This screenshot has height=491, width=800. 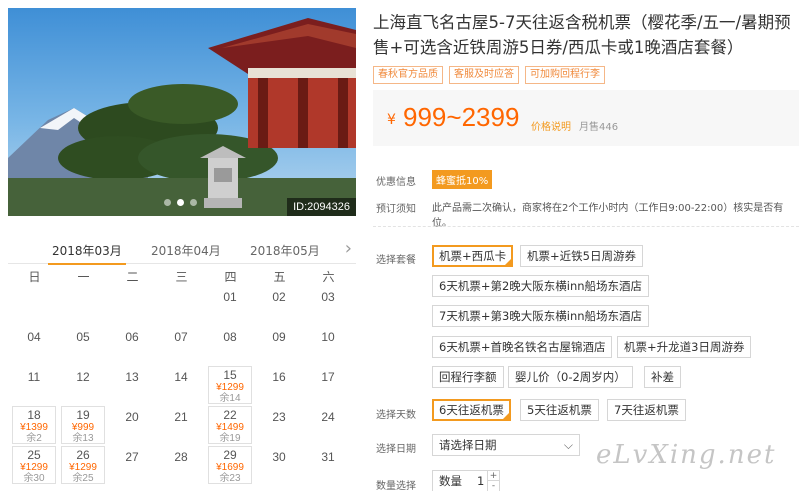 What do you see at coordinates (391, 120) in the screenshot?
I see `currency-symbol: ¥` at bounding box center [391, 120].